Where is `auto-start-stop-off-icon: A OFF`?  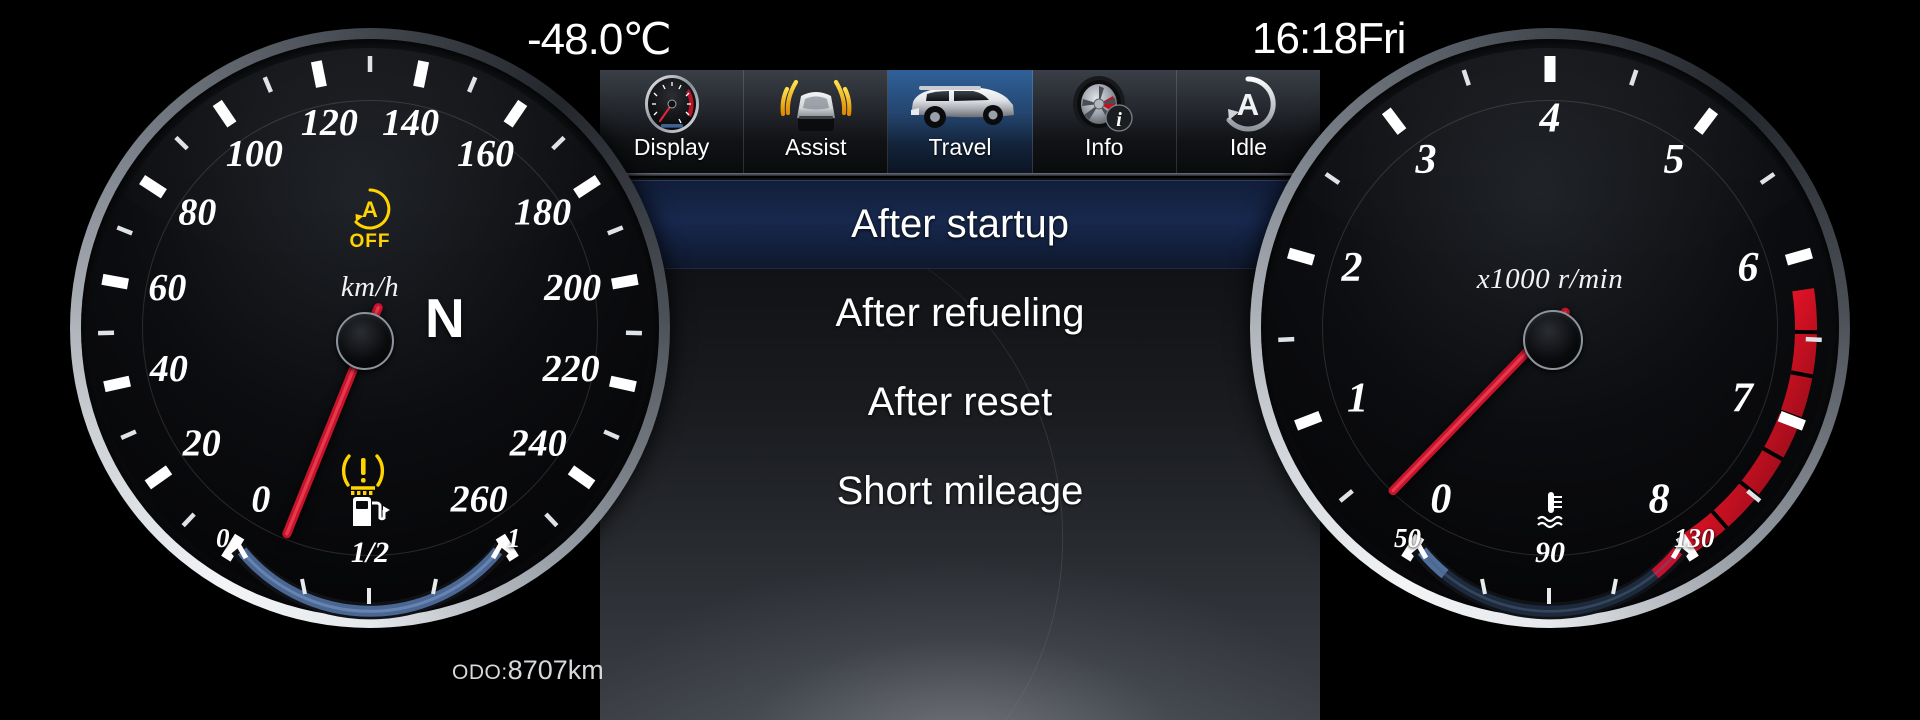 auto-start-stop-off-icon: A OFF is located at coordinates (370, 219).